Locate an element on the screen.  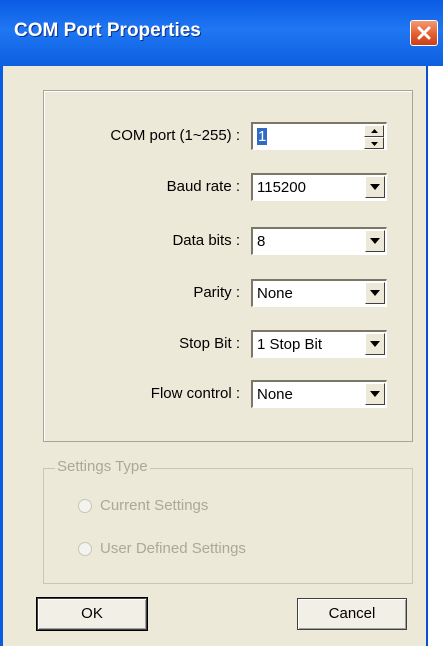
parity-select: None is located at coordinates (319, 293).